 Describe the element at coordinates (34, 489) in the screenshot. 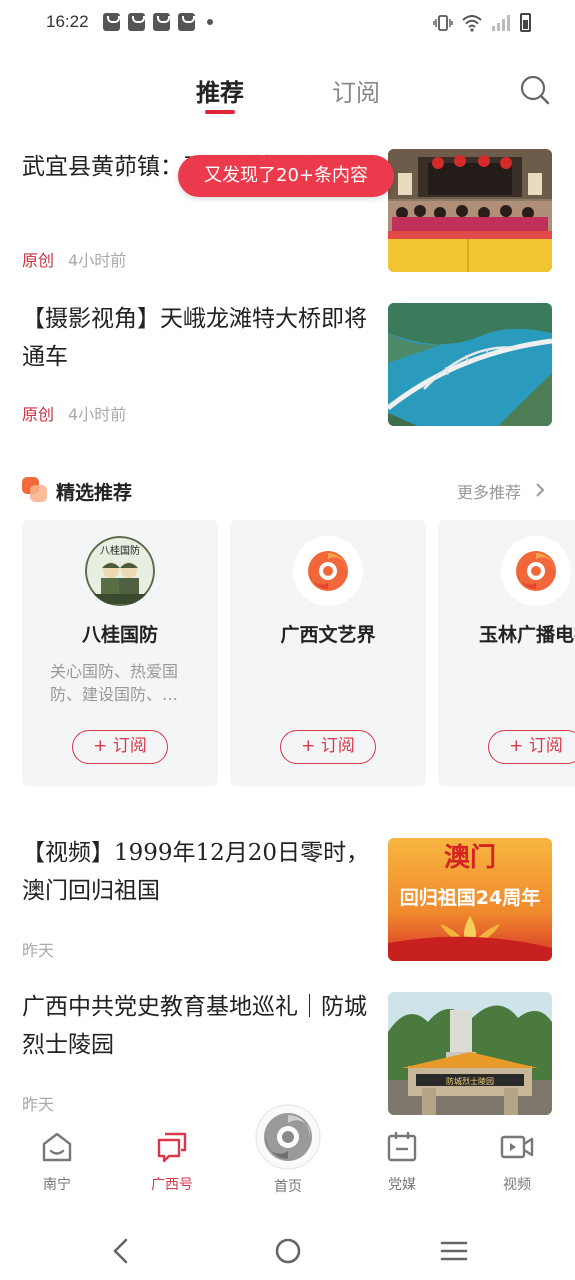

I see `featured-logo-icon` at that location.